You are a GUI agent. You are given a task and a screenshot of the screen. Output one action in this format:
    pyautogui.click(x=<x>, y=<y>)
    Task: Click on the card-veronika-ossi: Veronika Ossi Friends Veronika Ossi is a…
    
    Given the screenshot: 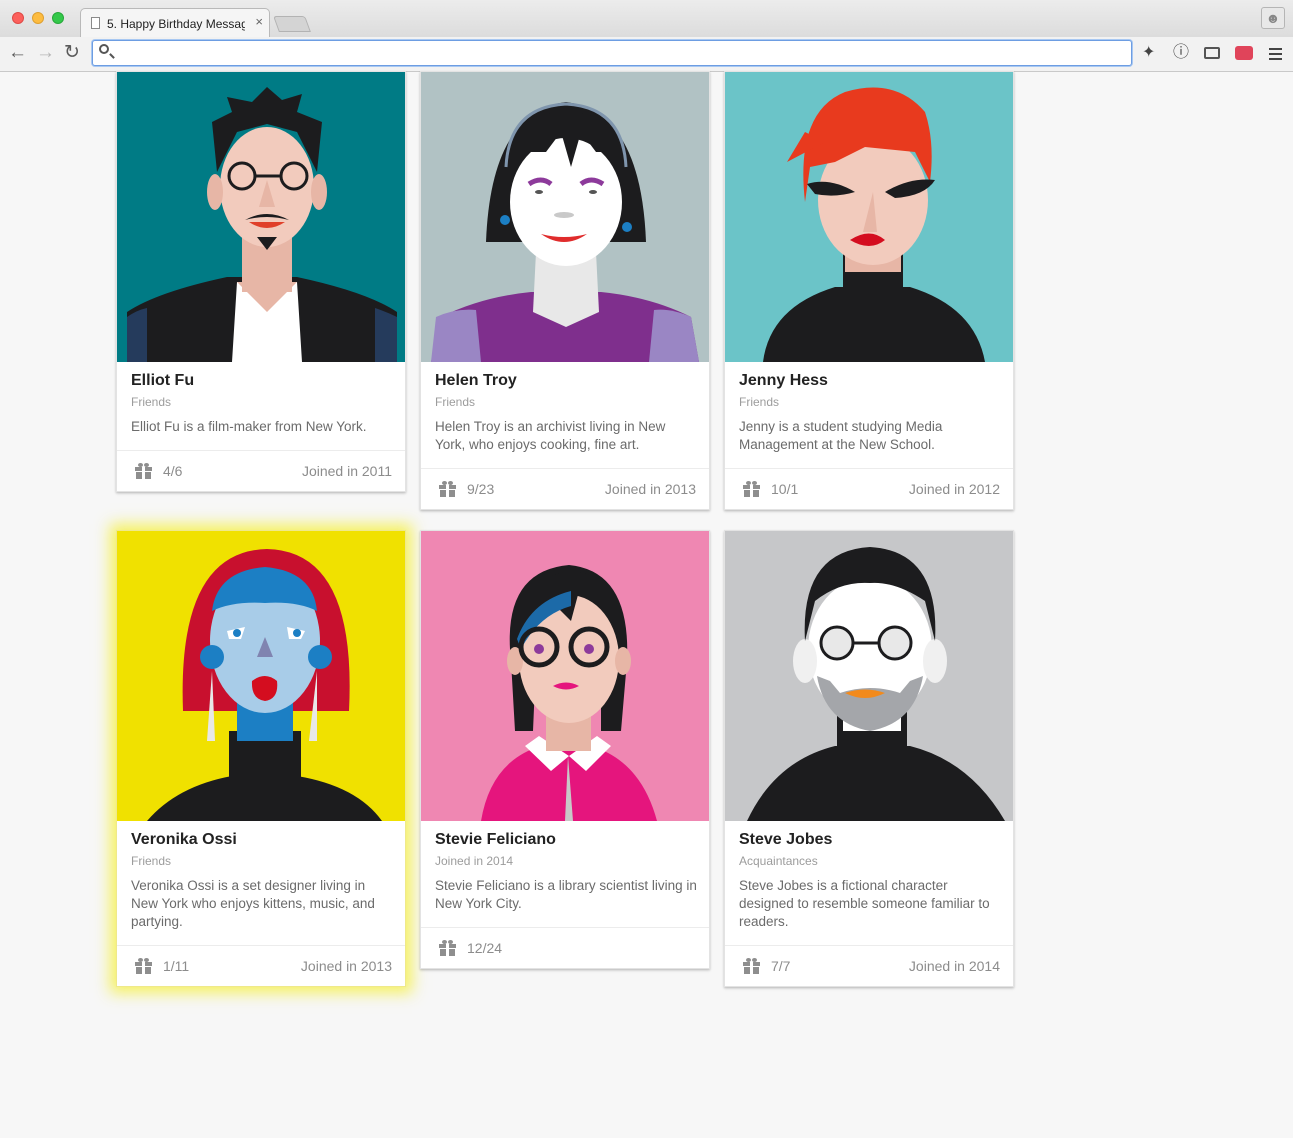 What is the action you would take?
    pyautogui.click(x=261, y=758)
    